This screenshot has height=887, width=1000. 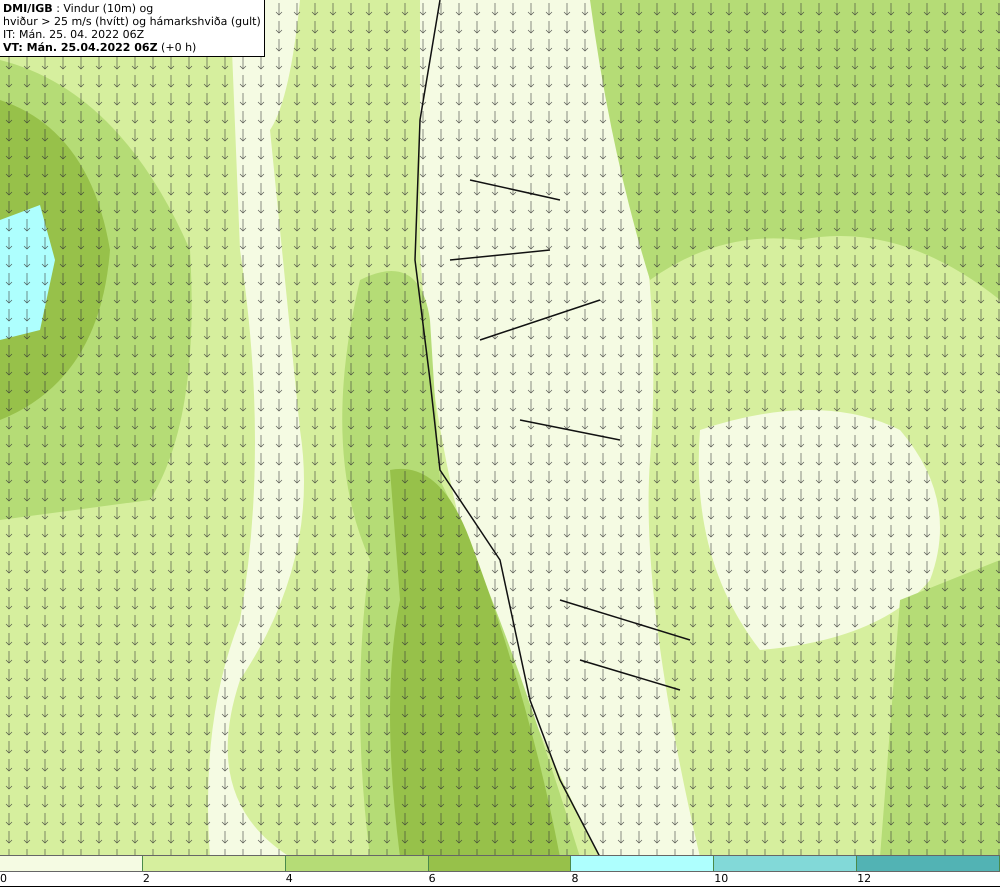 What do you see at coordinates (100, 47) in the screenshot?
I see `header-line: VT: Mán. 25.04.2022 06Z (+0 h)` at bounding box center [100, 47].